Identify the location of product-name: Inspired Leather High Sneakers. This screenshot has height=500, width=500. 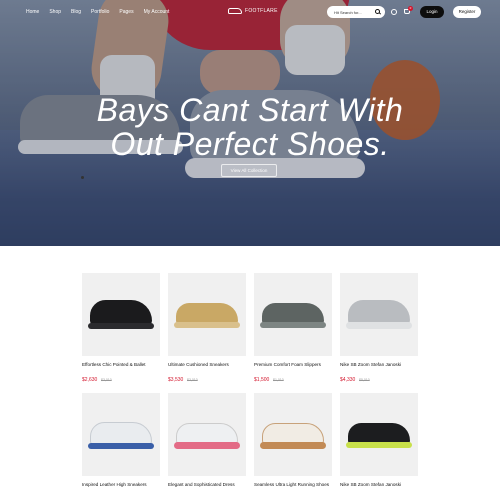
(121, 485).